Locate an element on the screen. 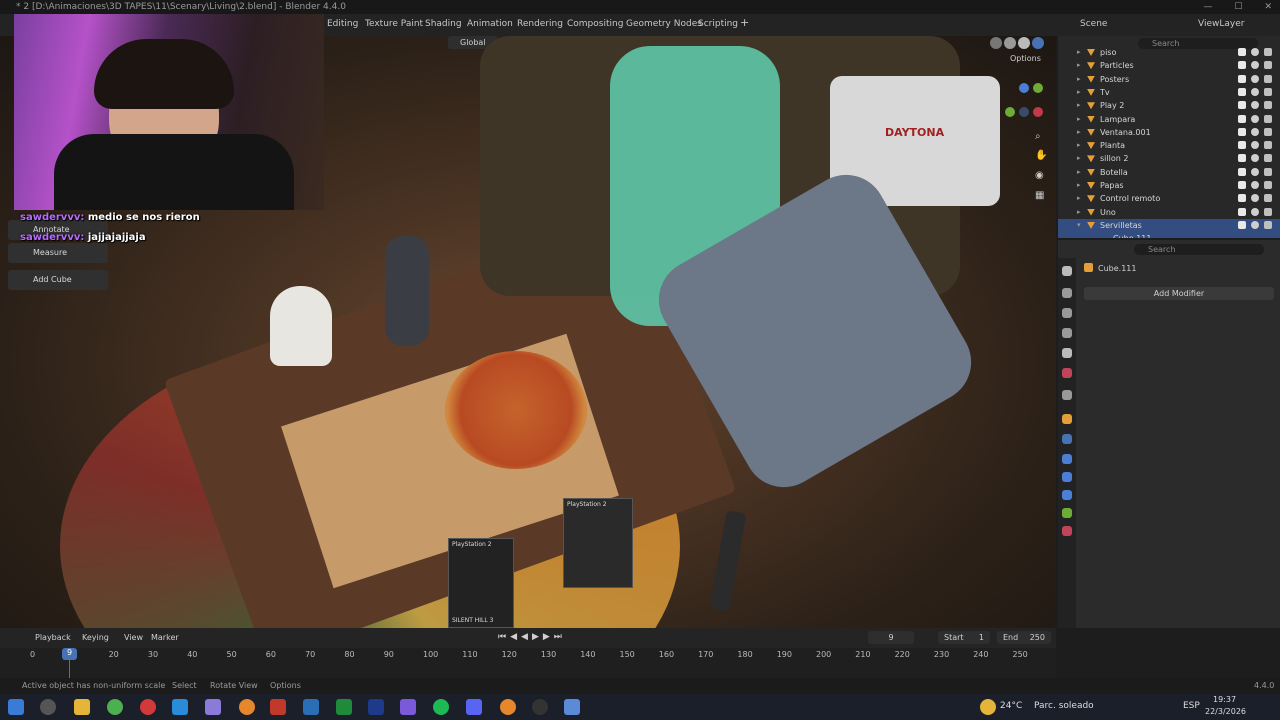 The height and width of the screenshot is (720, 1280). search-icon is located at coordinates (48, 707).